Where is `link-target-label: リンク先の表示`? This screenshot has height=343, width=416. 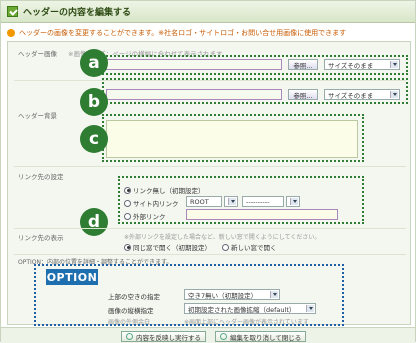 link-target-label: リンク先の表示 is located at coordinates (41, 238).